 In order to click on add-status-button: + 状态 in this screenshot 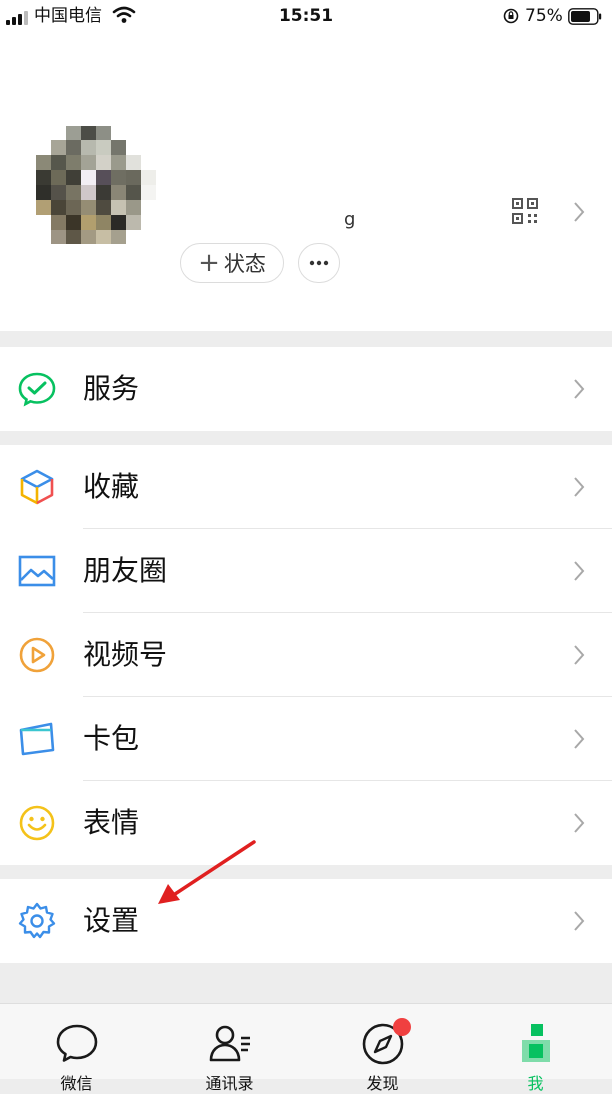, I will do `click(232, 263)`.